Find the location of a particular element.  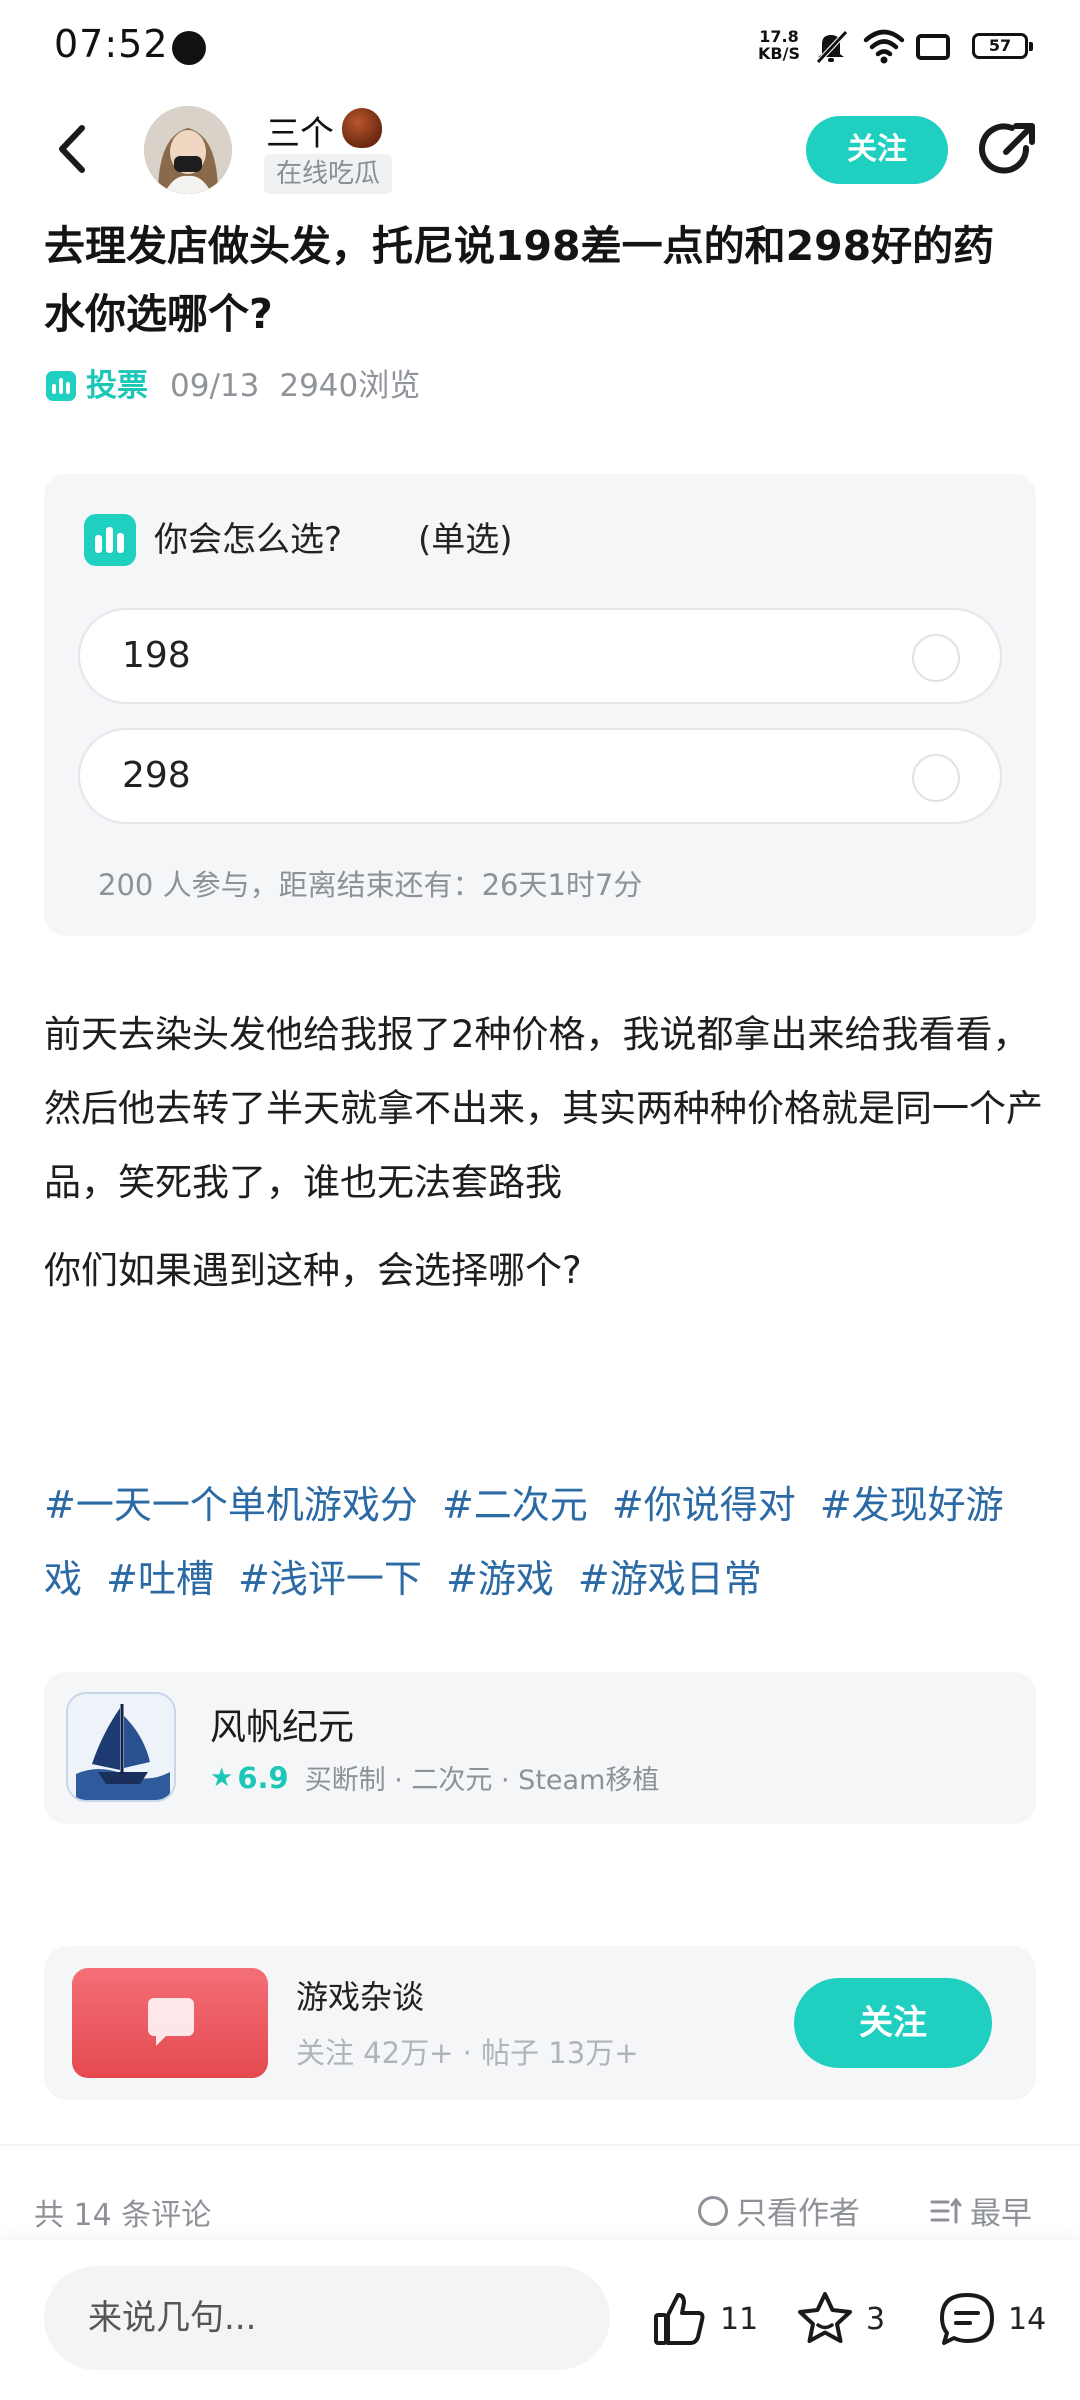

back-button is located at coordinates (74, 149).